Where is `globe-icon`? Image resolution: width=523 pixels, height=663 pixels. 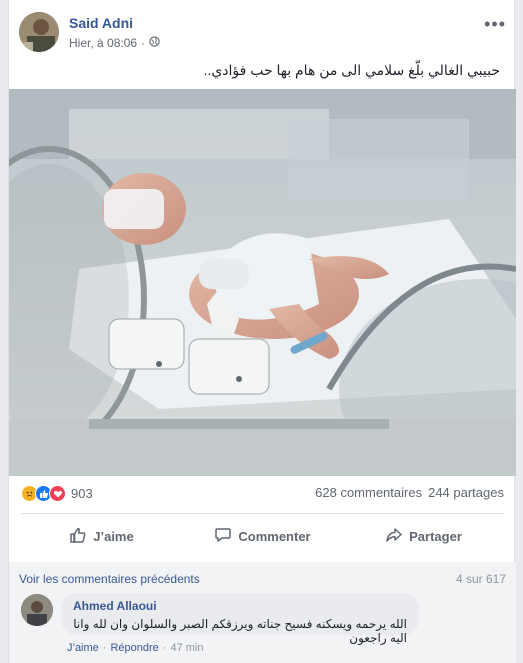
globe-icon is located at coordinates (154, 43).